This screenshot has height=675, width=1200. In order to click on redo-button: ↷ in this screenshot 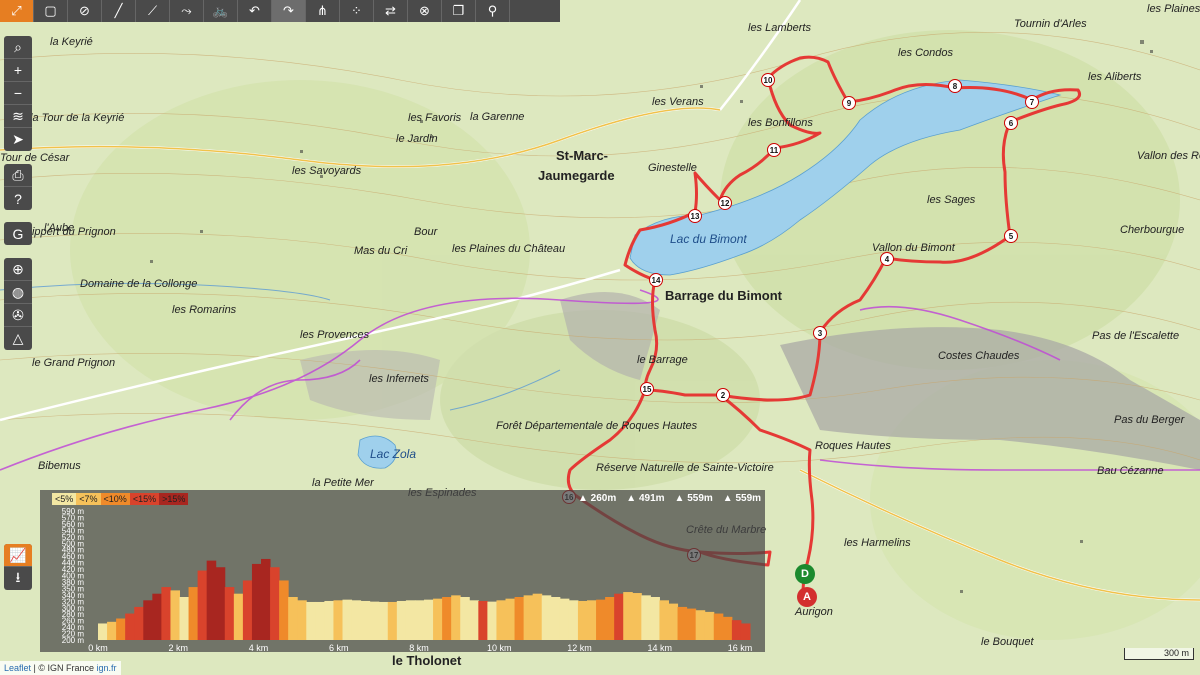, I will do `click(289, 11)`.